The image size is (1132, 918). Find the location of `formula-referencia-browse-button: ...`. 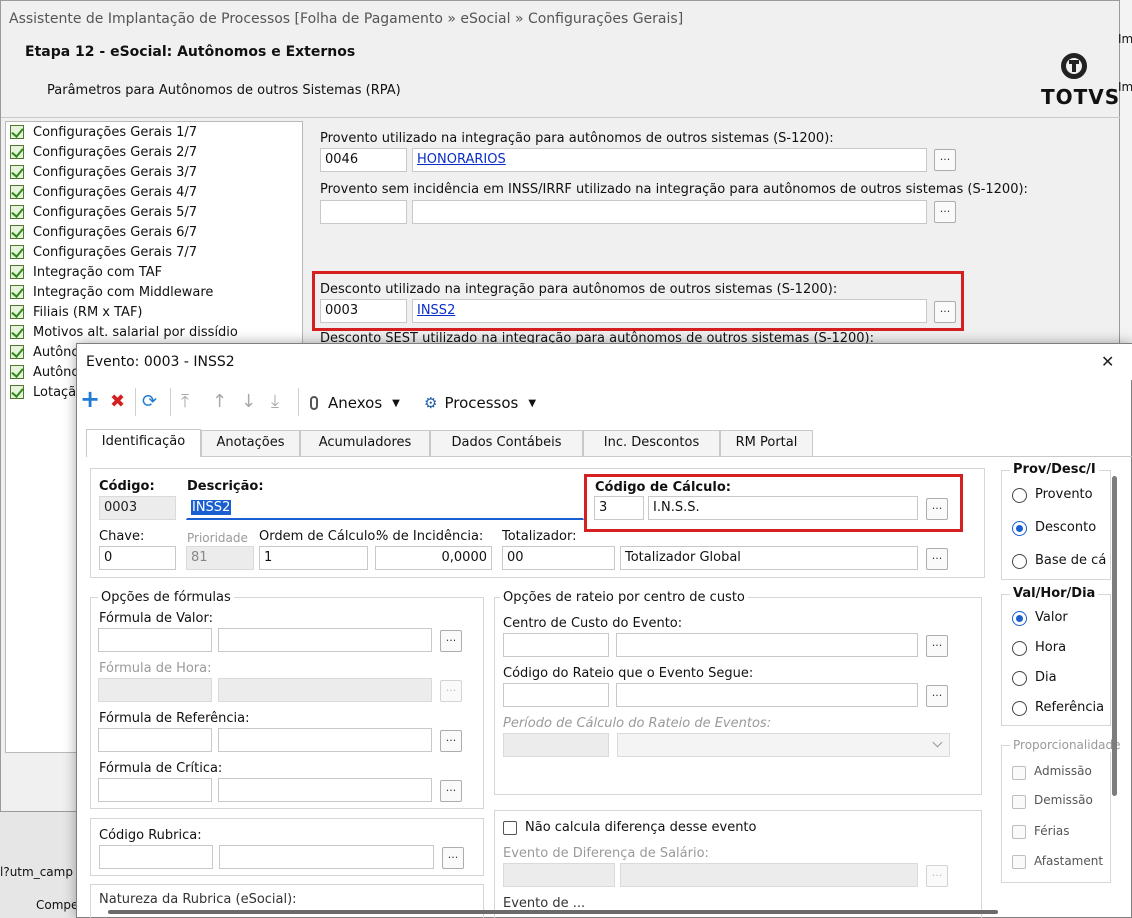

formula-referencia-browse-button: ... is located at coordinates (451, 741).